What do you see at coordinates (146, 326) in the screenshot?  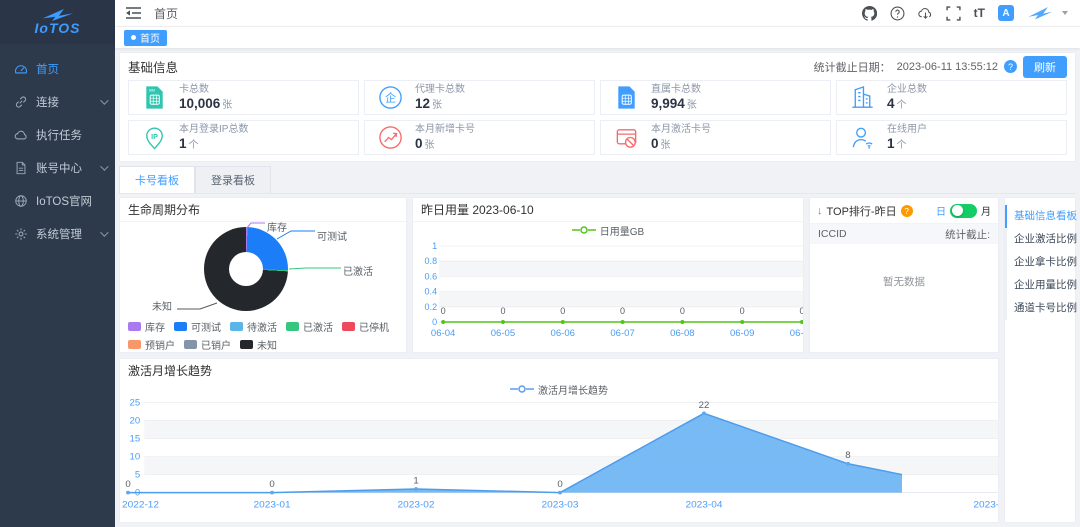 I see `legend-item: 库存` at bounding box center [146, 326].